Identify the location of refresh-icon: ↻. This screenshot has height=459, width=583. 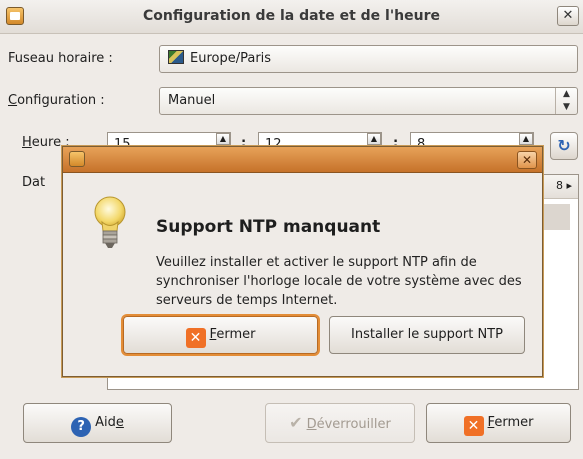
(564, 145).